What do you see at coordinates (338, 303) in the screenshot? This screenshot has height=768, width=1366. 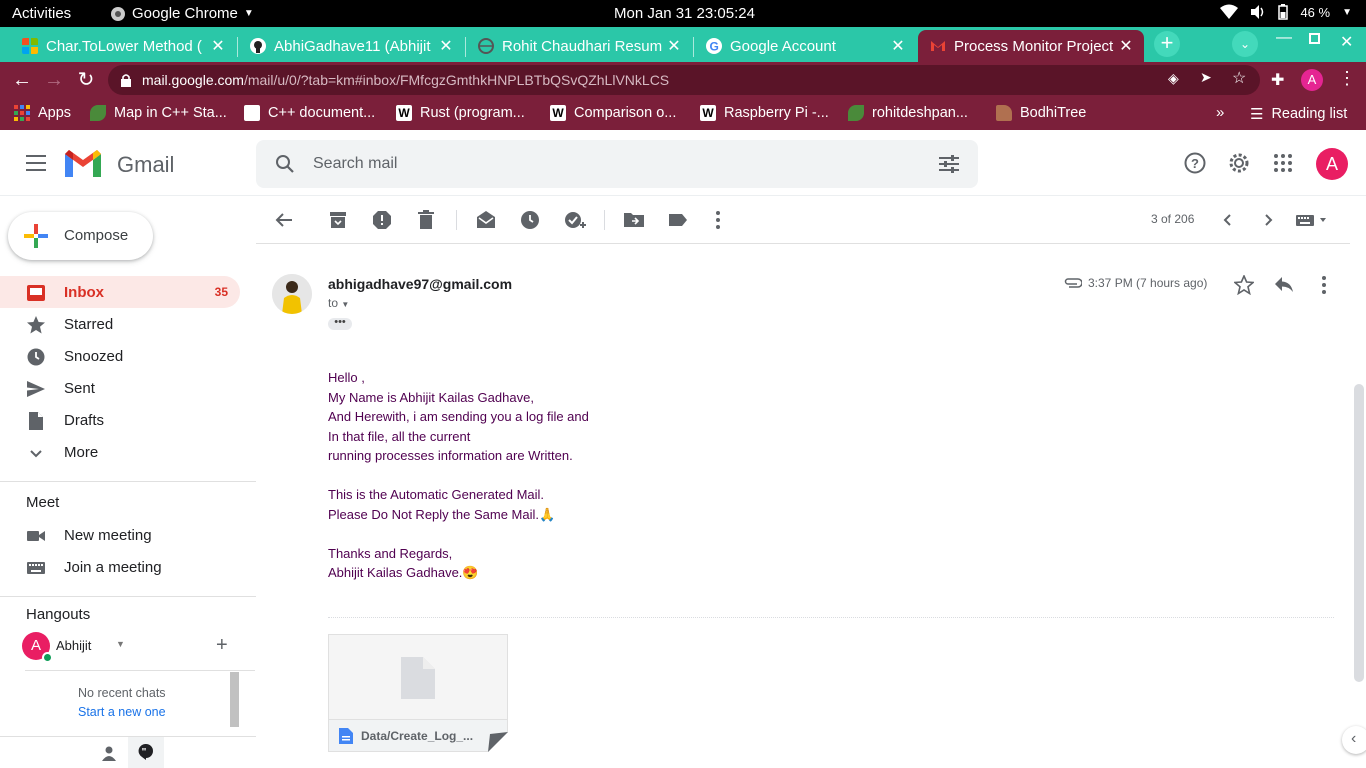 I see `recipient-line: to ▼` at bounding box center [338, 303].